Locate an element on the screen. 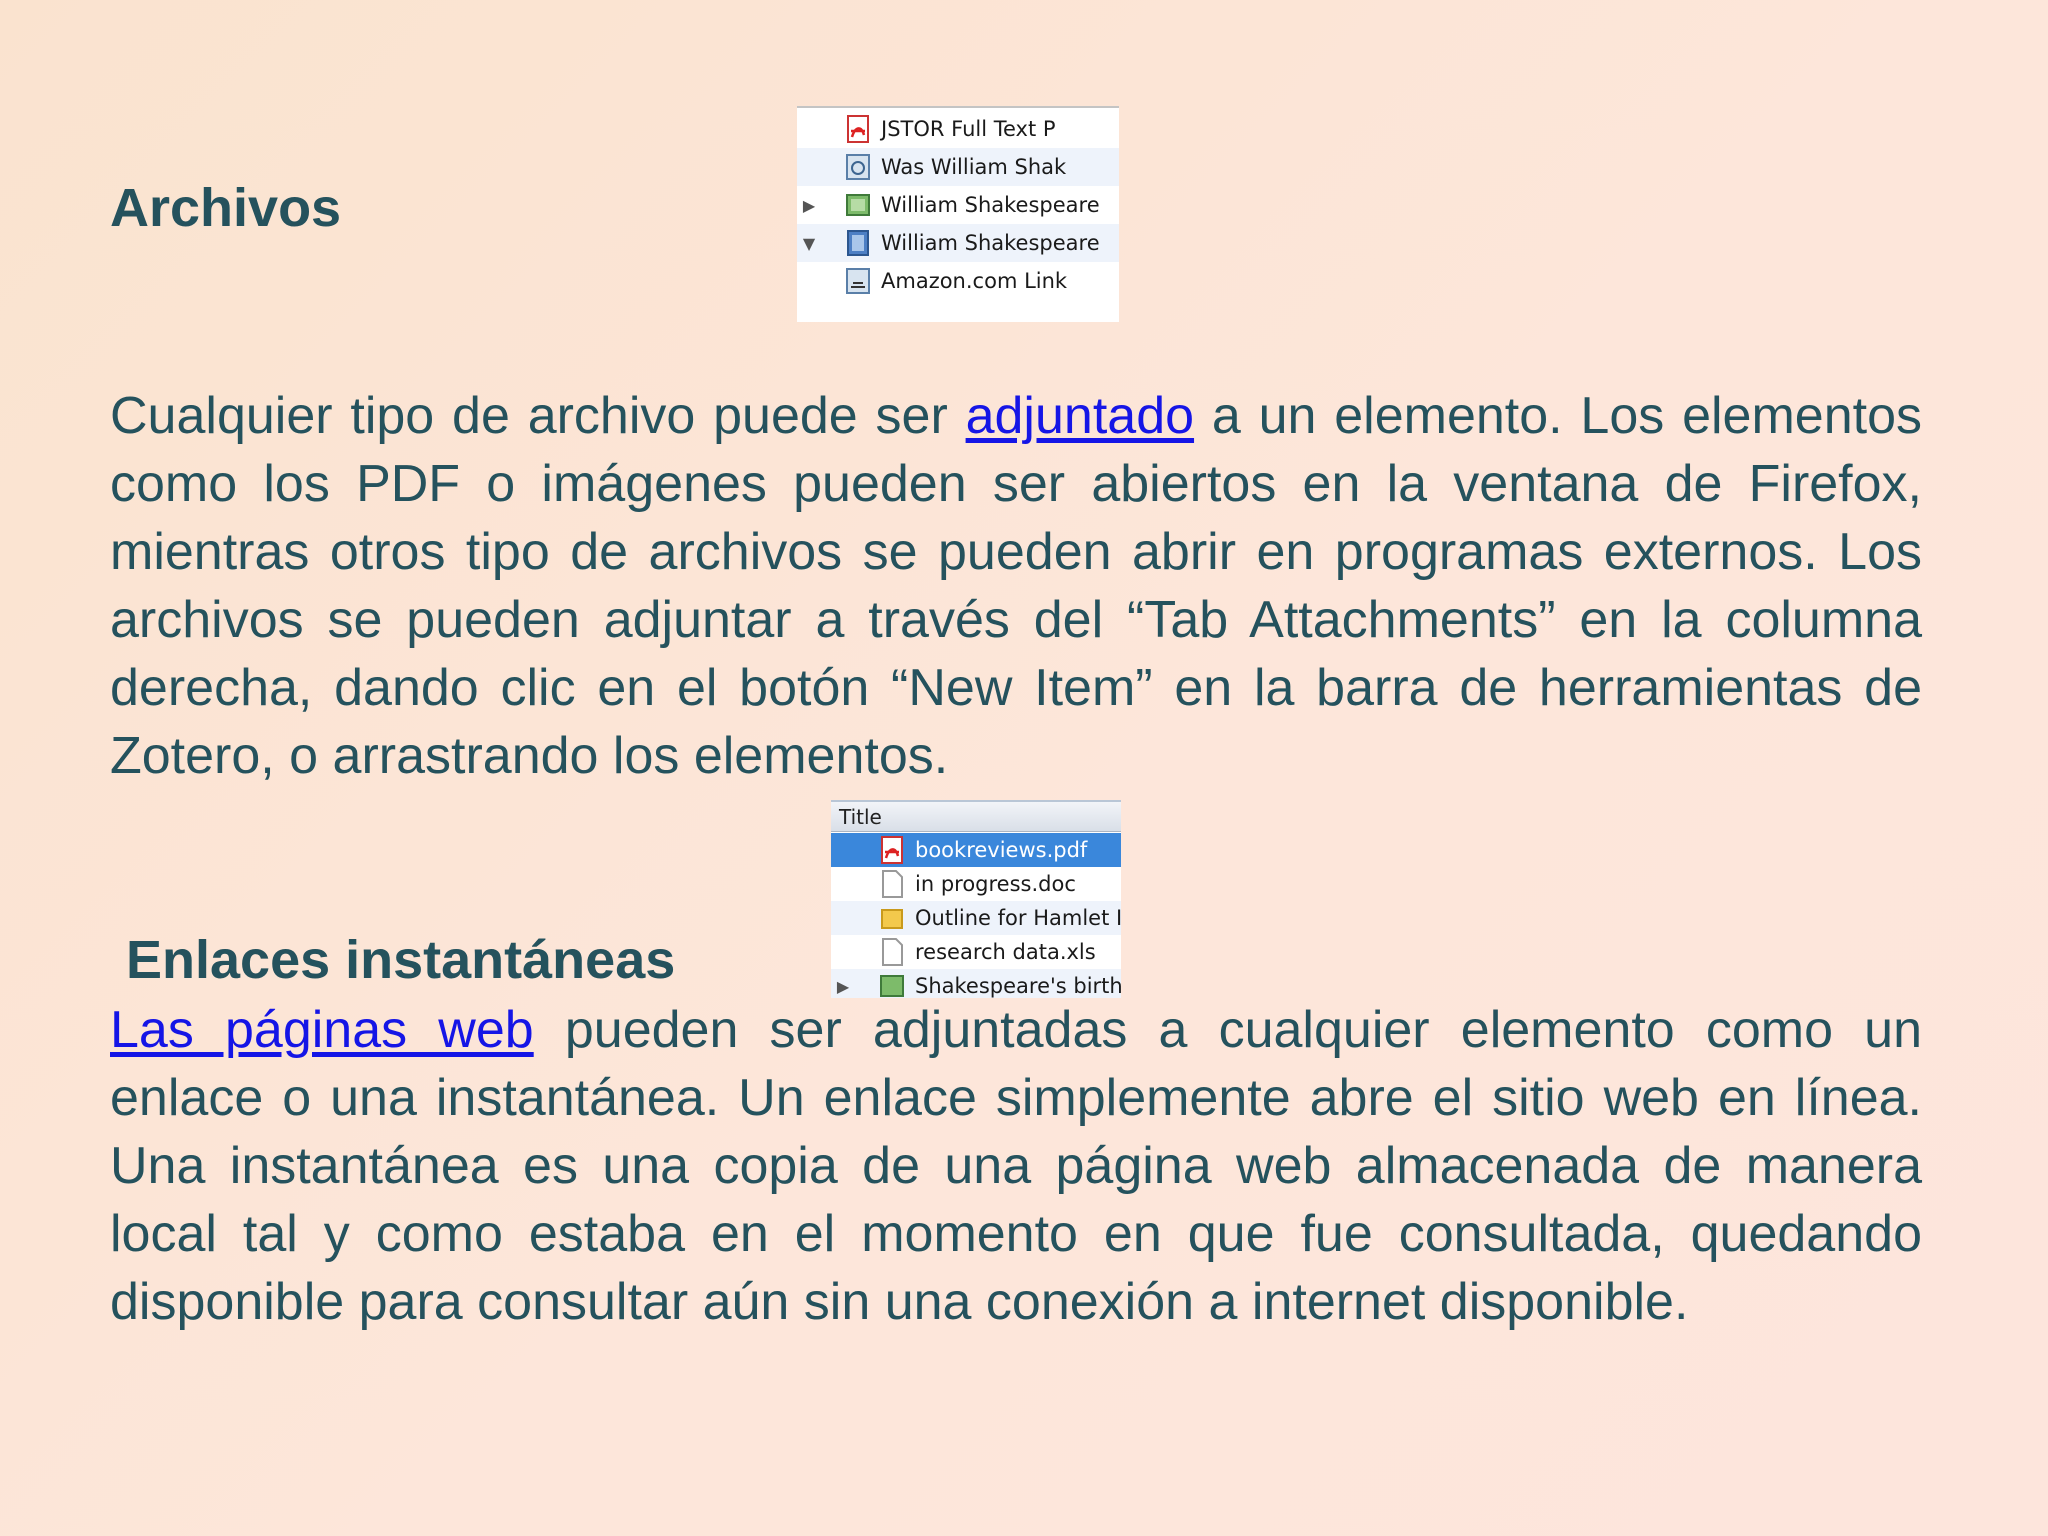  web-snapshot-icon is located at coordinates (858, 167).